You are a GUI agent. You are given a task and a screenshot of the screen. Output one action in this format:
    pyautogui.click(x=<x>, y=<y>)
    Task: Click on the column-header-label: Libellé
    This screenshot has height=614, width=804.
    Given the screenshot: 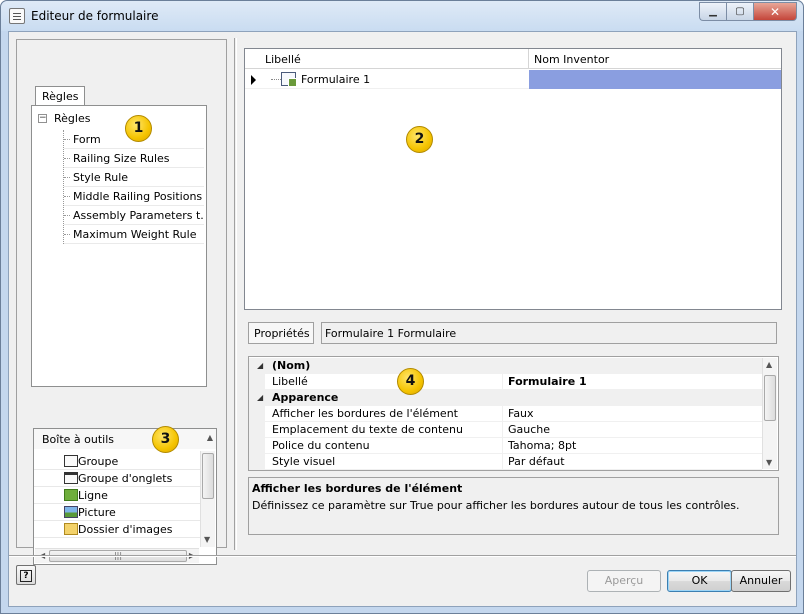 What is the action you would take?
    pyautogui.click(x=283, y=59)
    